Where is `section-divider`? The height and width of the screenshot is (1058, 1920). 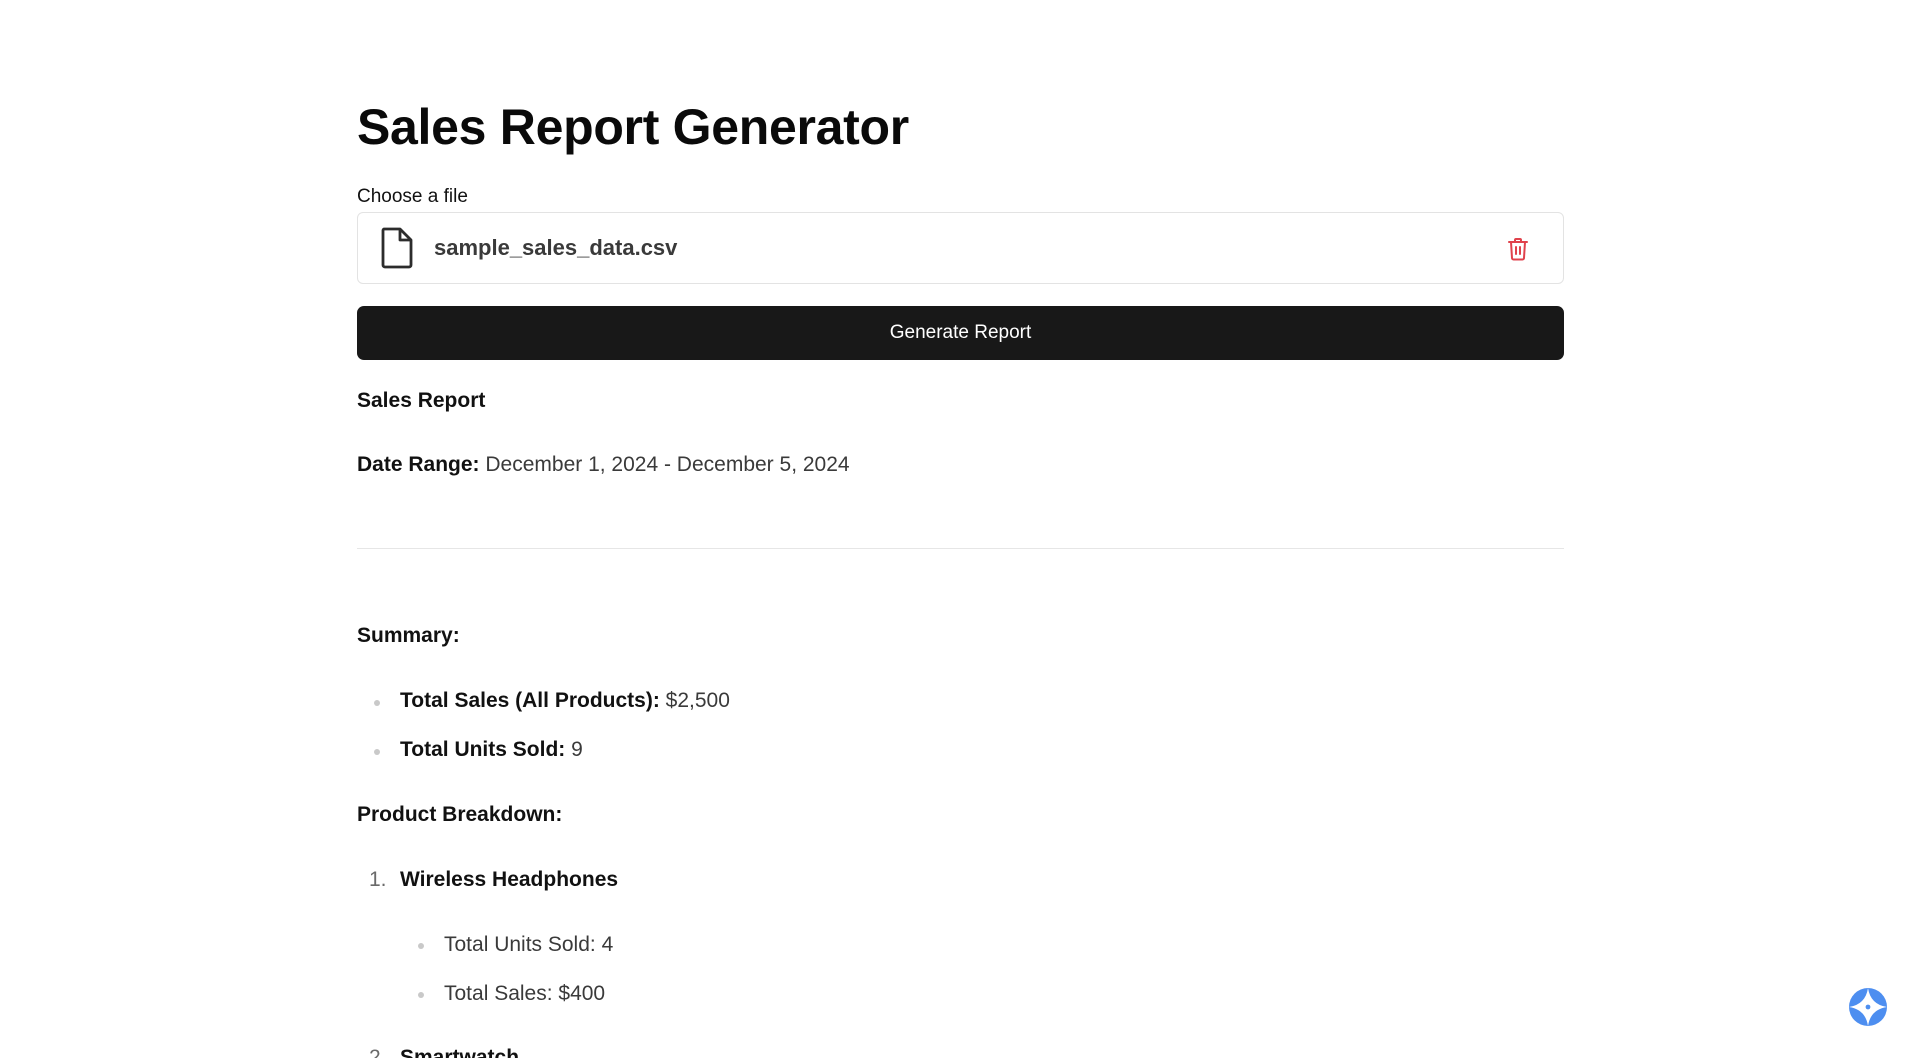 section-divider is located at coordinates (960, 548).